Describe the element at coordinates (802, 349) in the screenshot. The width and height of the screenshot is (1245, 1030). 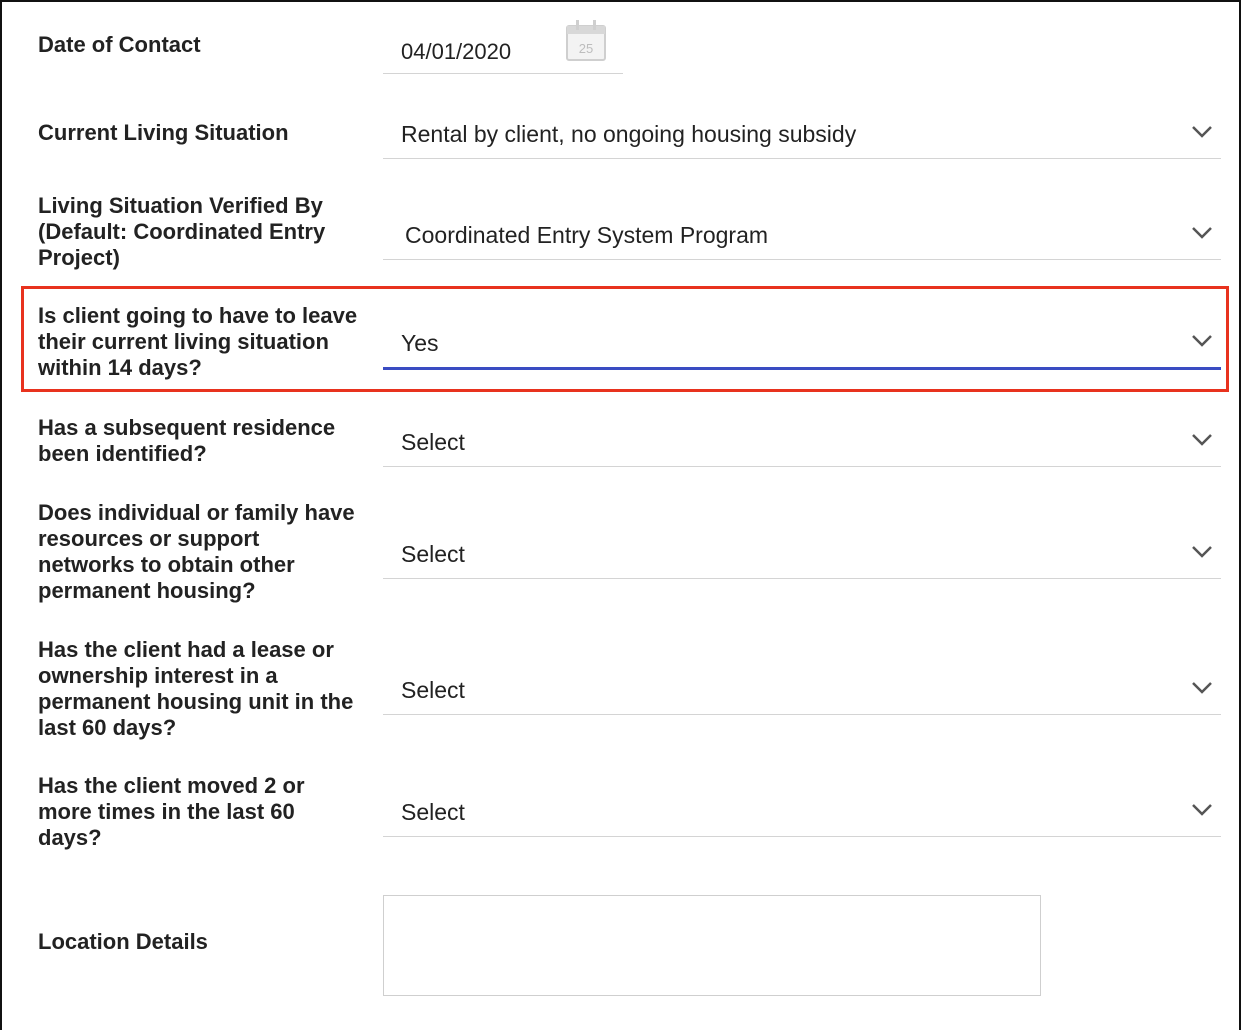
I see `leave-14-days-select: Yes` at that location.